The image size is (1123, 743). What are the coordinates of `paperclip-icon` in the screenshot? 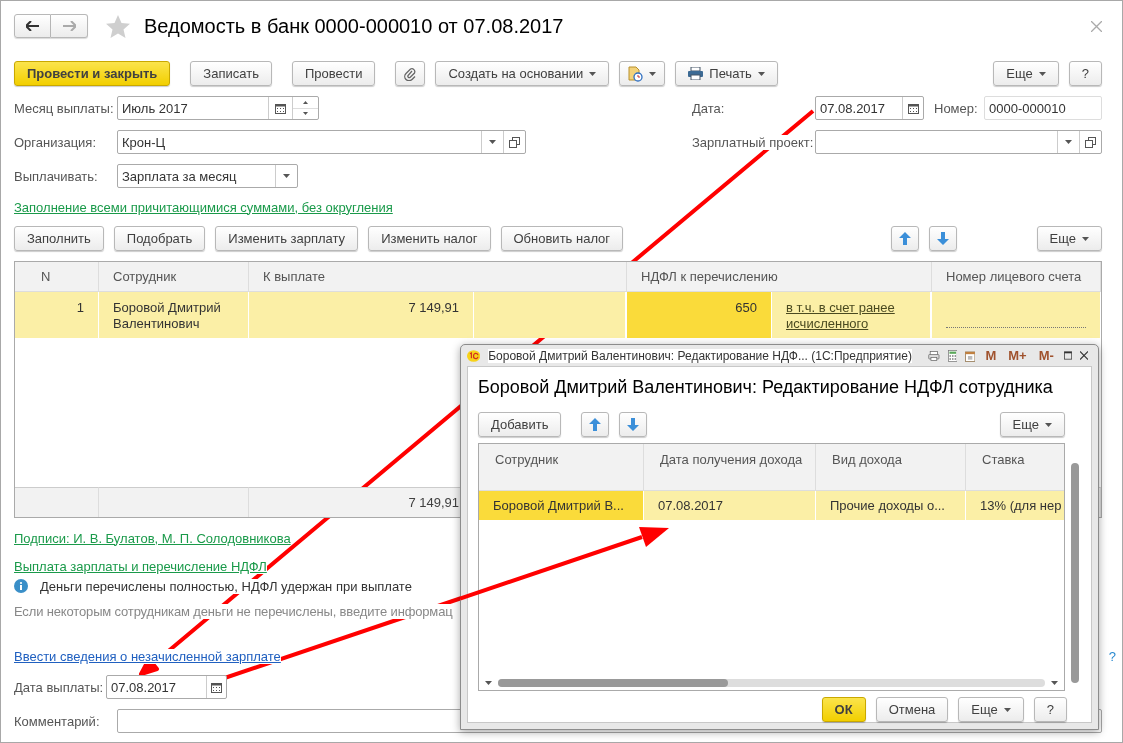 It's located at (410, 73).